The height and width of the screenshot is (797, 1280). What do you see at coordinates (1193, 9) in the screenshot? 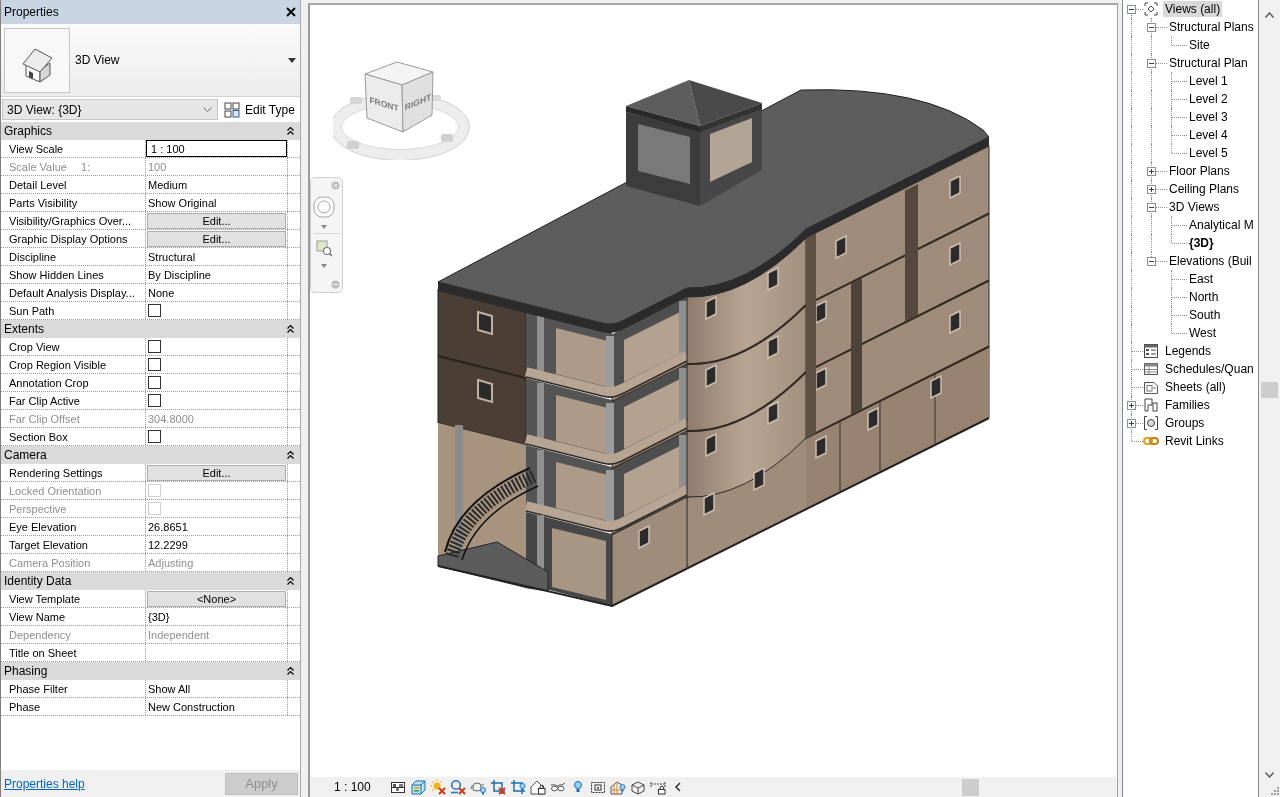
I see `tree-item: Views (all)` at bounding box center [1193, 9].